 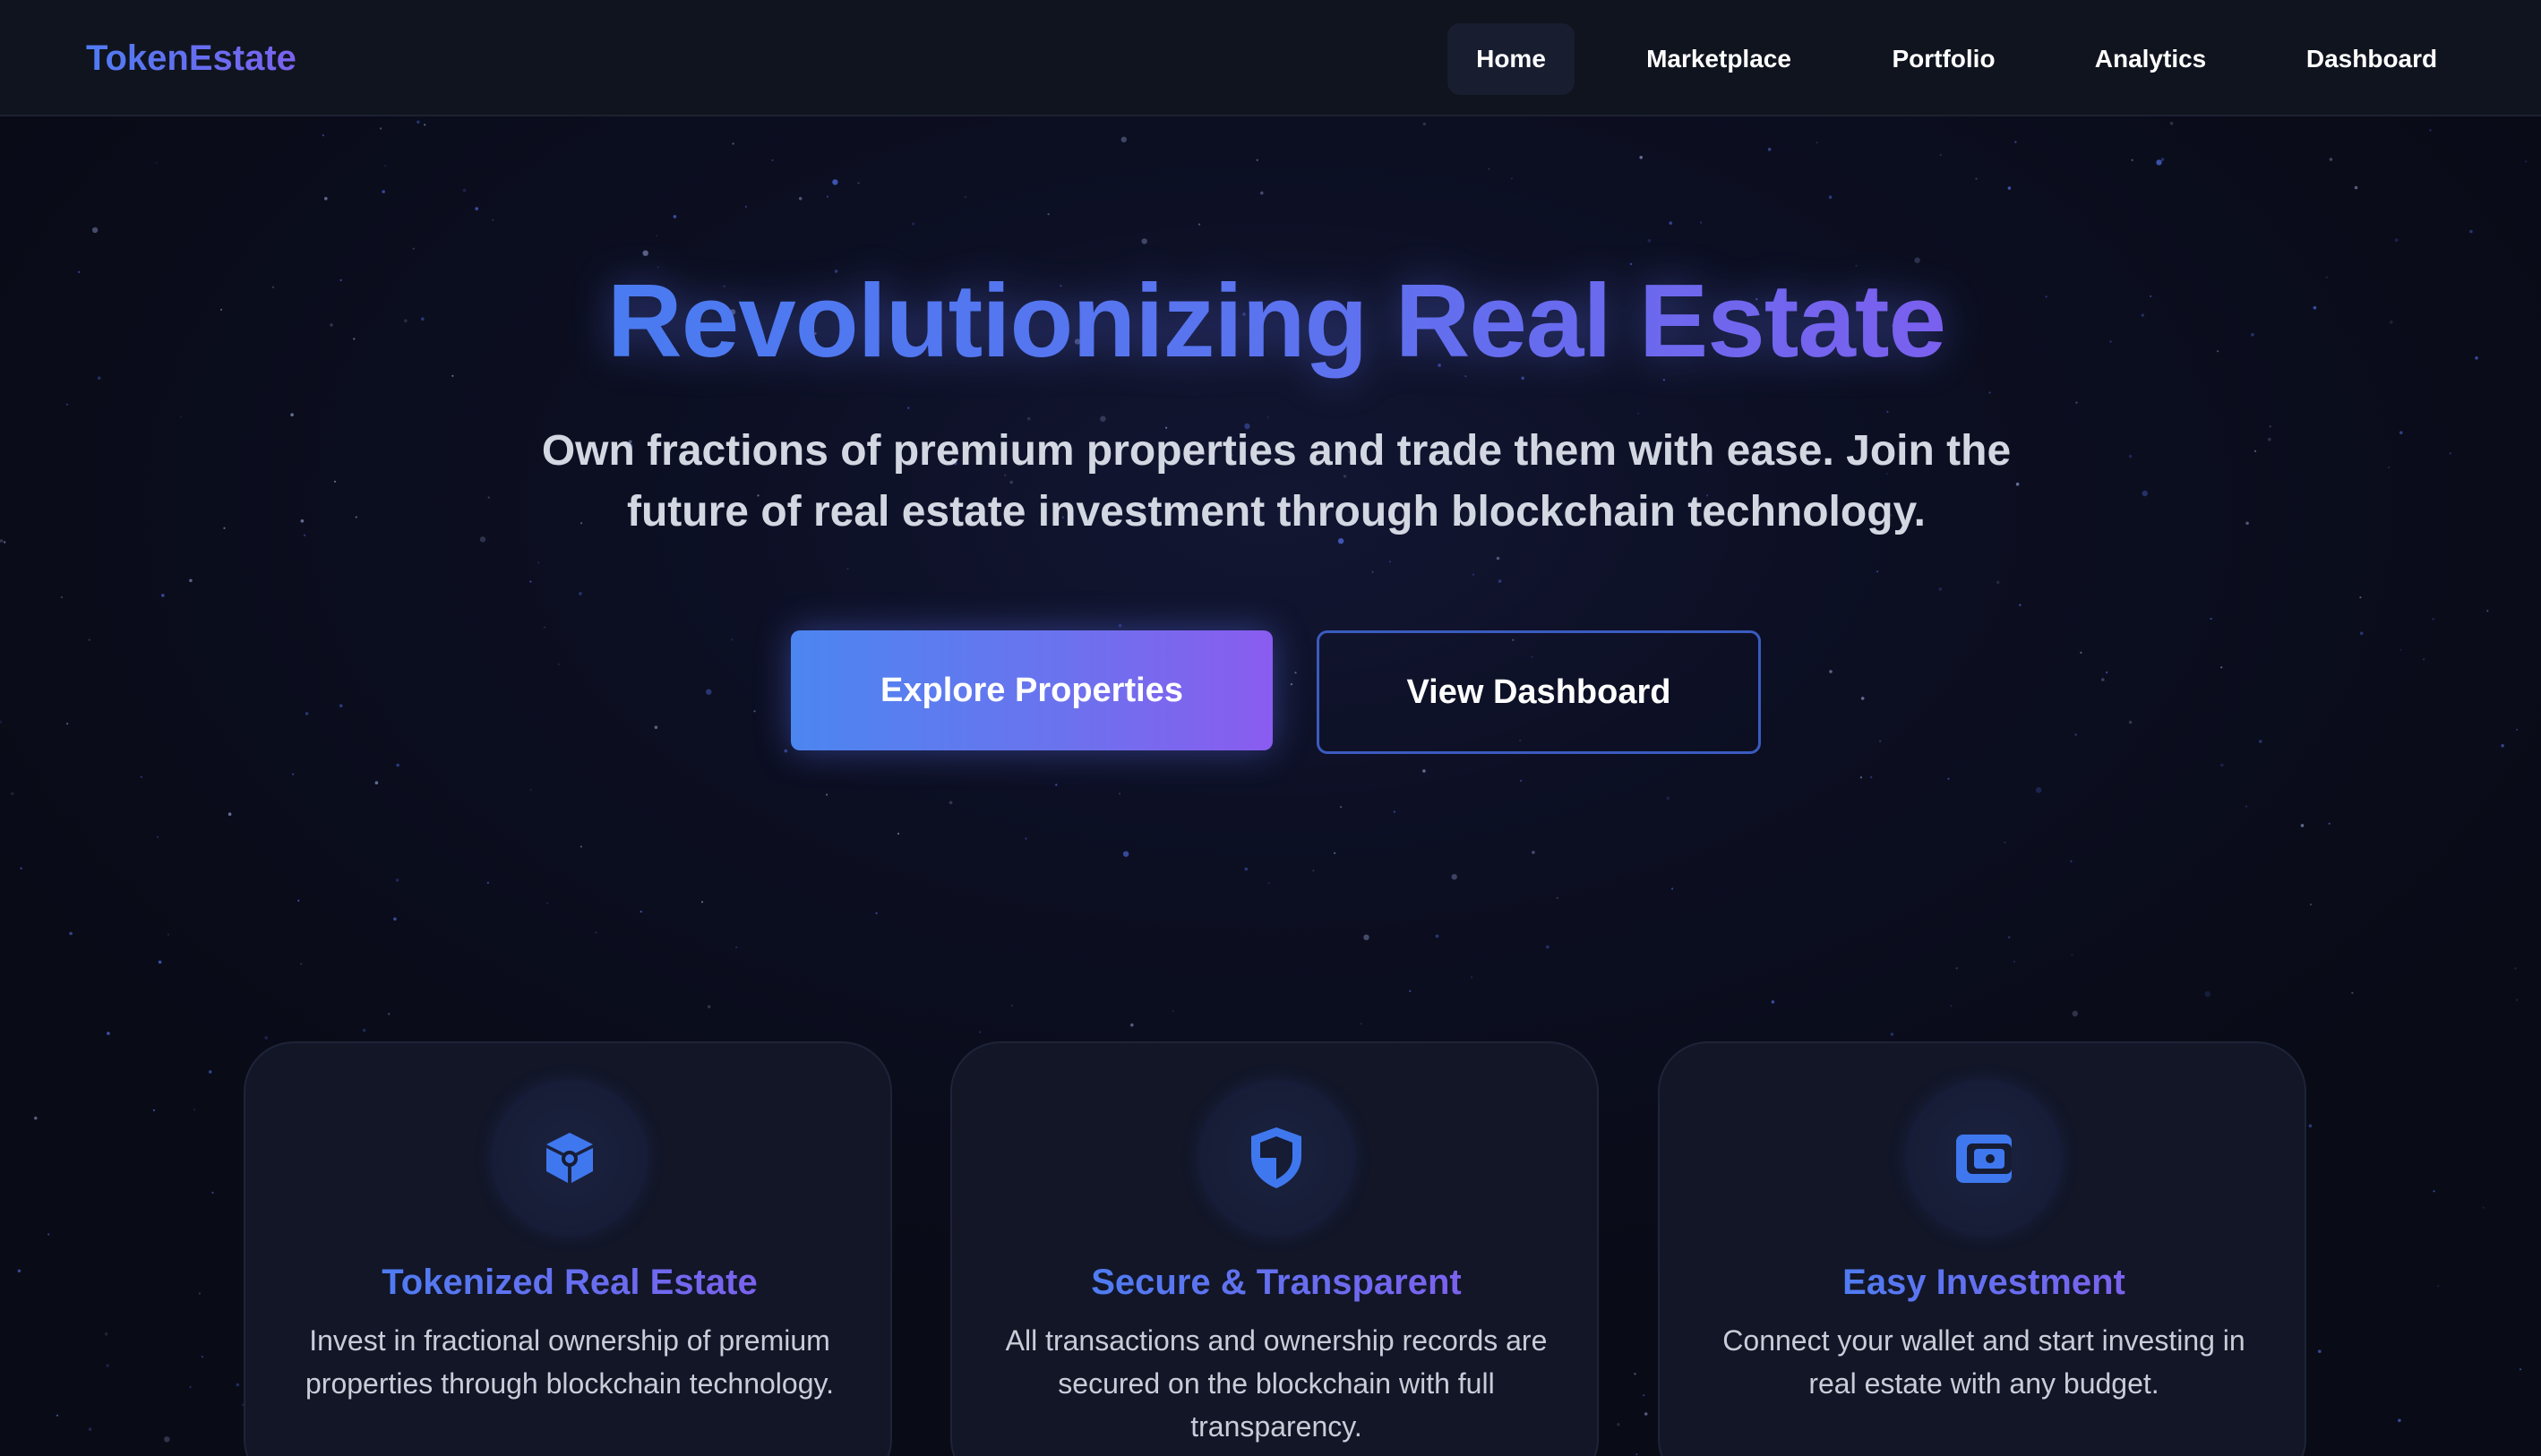 I want to click on hero-title-text: Revolutionizing Real Estate, so click(x=1276, y=320).